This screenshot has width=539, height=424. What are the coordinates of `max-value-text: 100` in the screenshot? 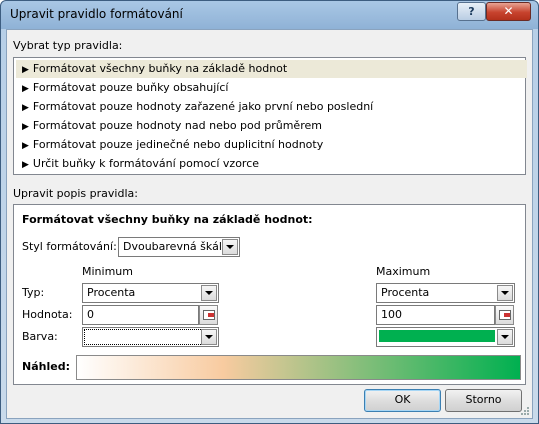 It's located at (391, 314).